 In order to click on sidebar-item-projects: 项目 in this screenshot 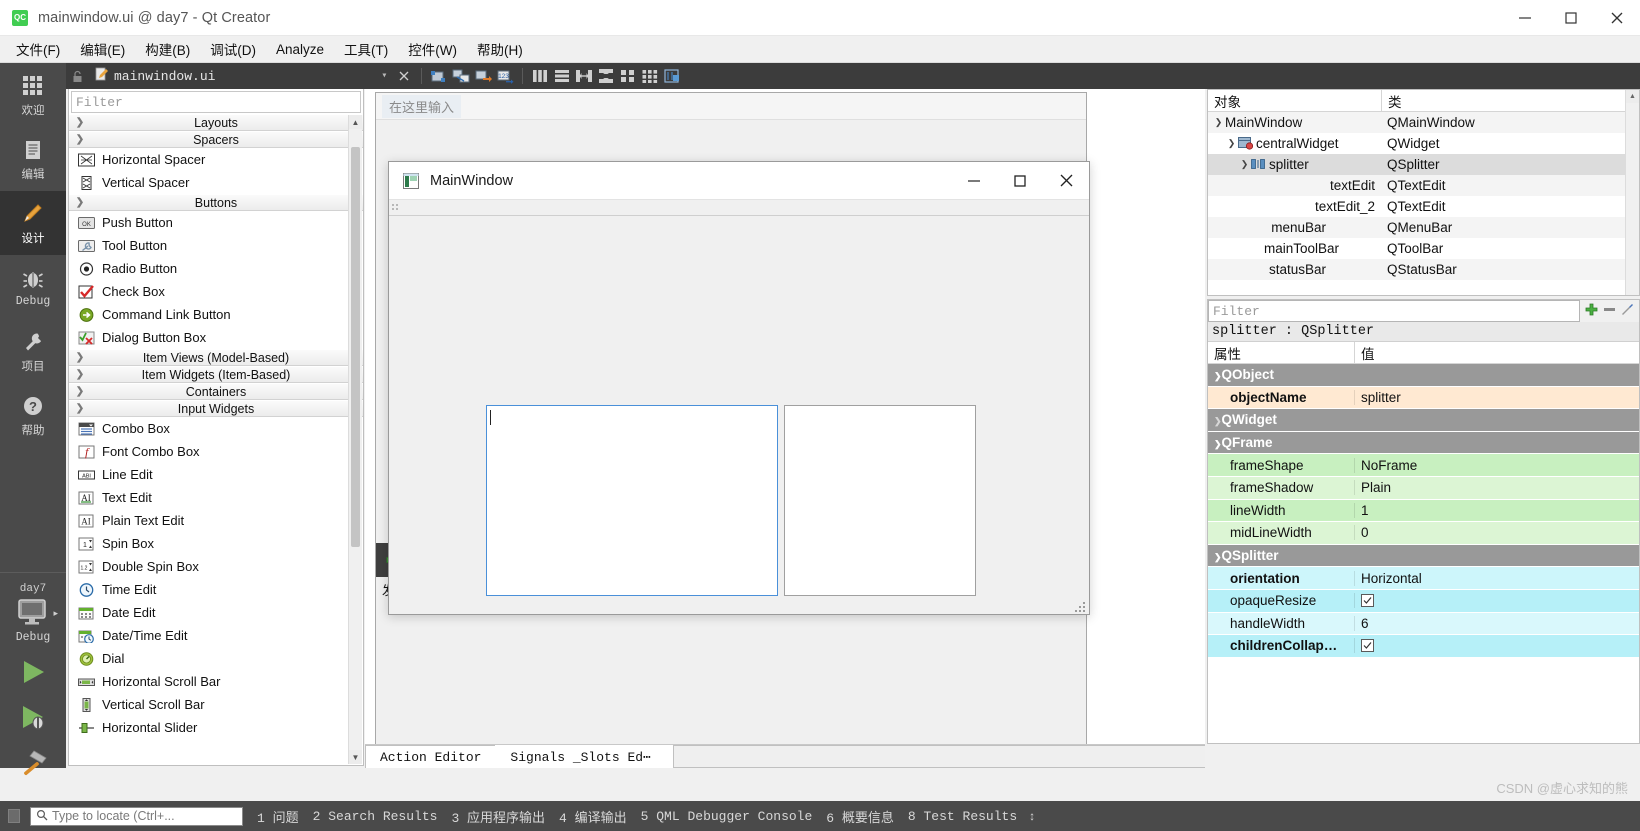, I will do `click(33, 351)`.